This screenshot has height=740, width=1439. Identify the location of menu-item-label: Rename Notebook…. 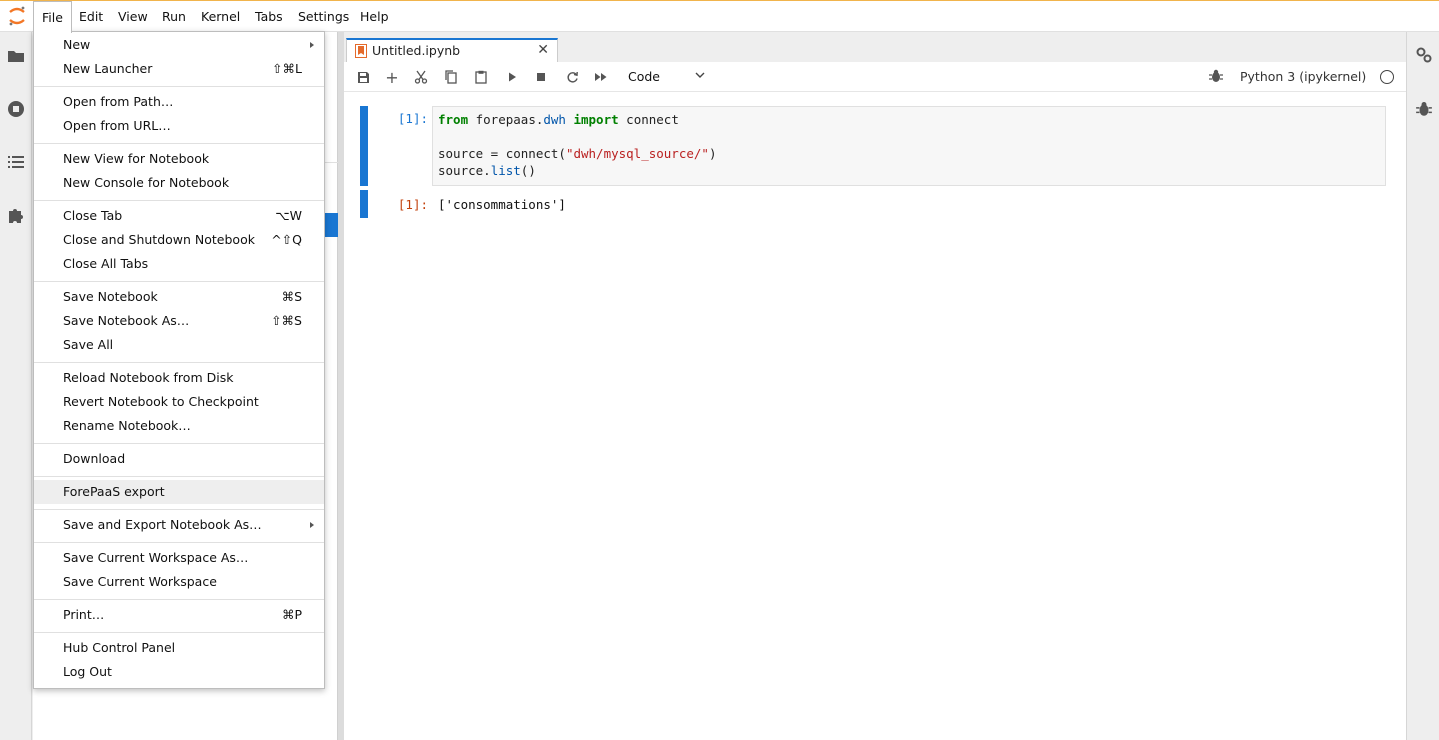
(127, 425).